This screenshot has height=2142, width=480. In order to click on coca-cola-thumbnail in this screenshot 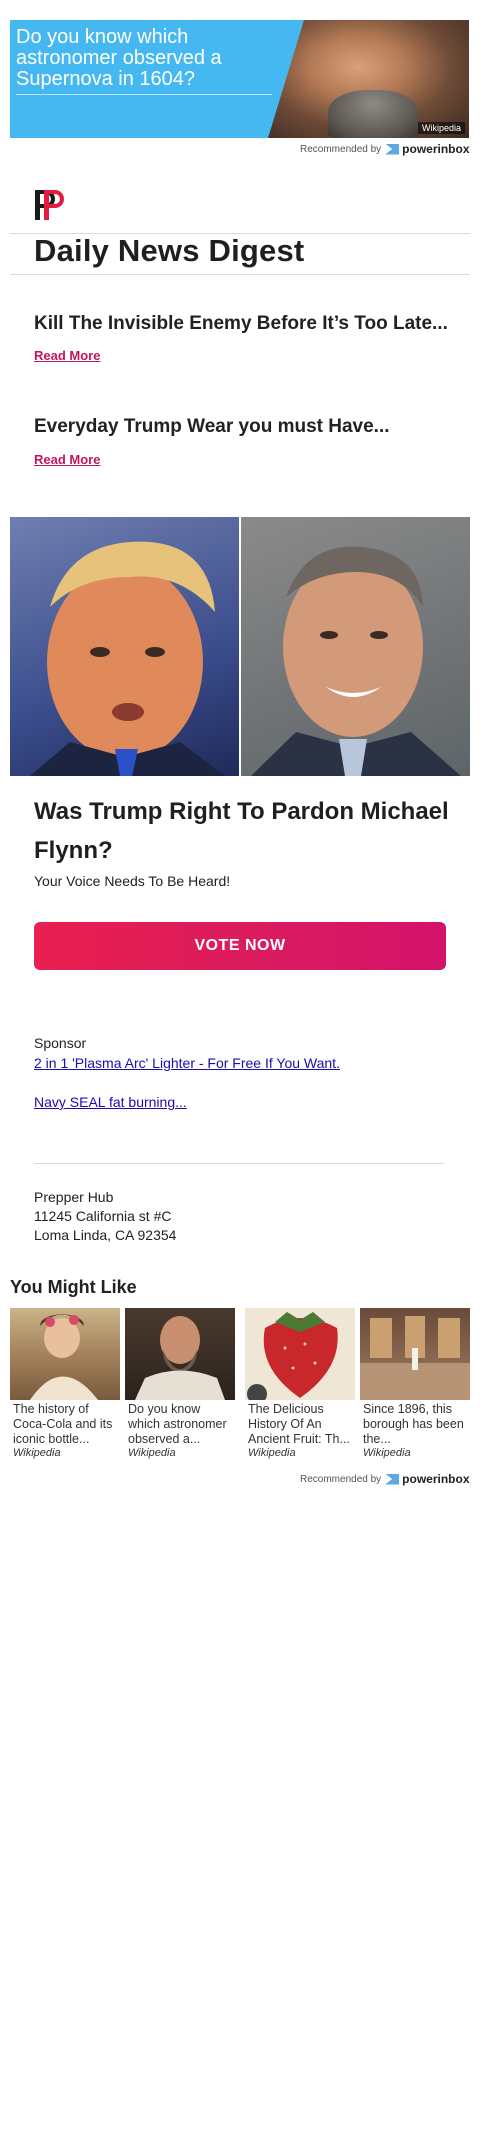, I will do `click(65, 1354)`.